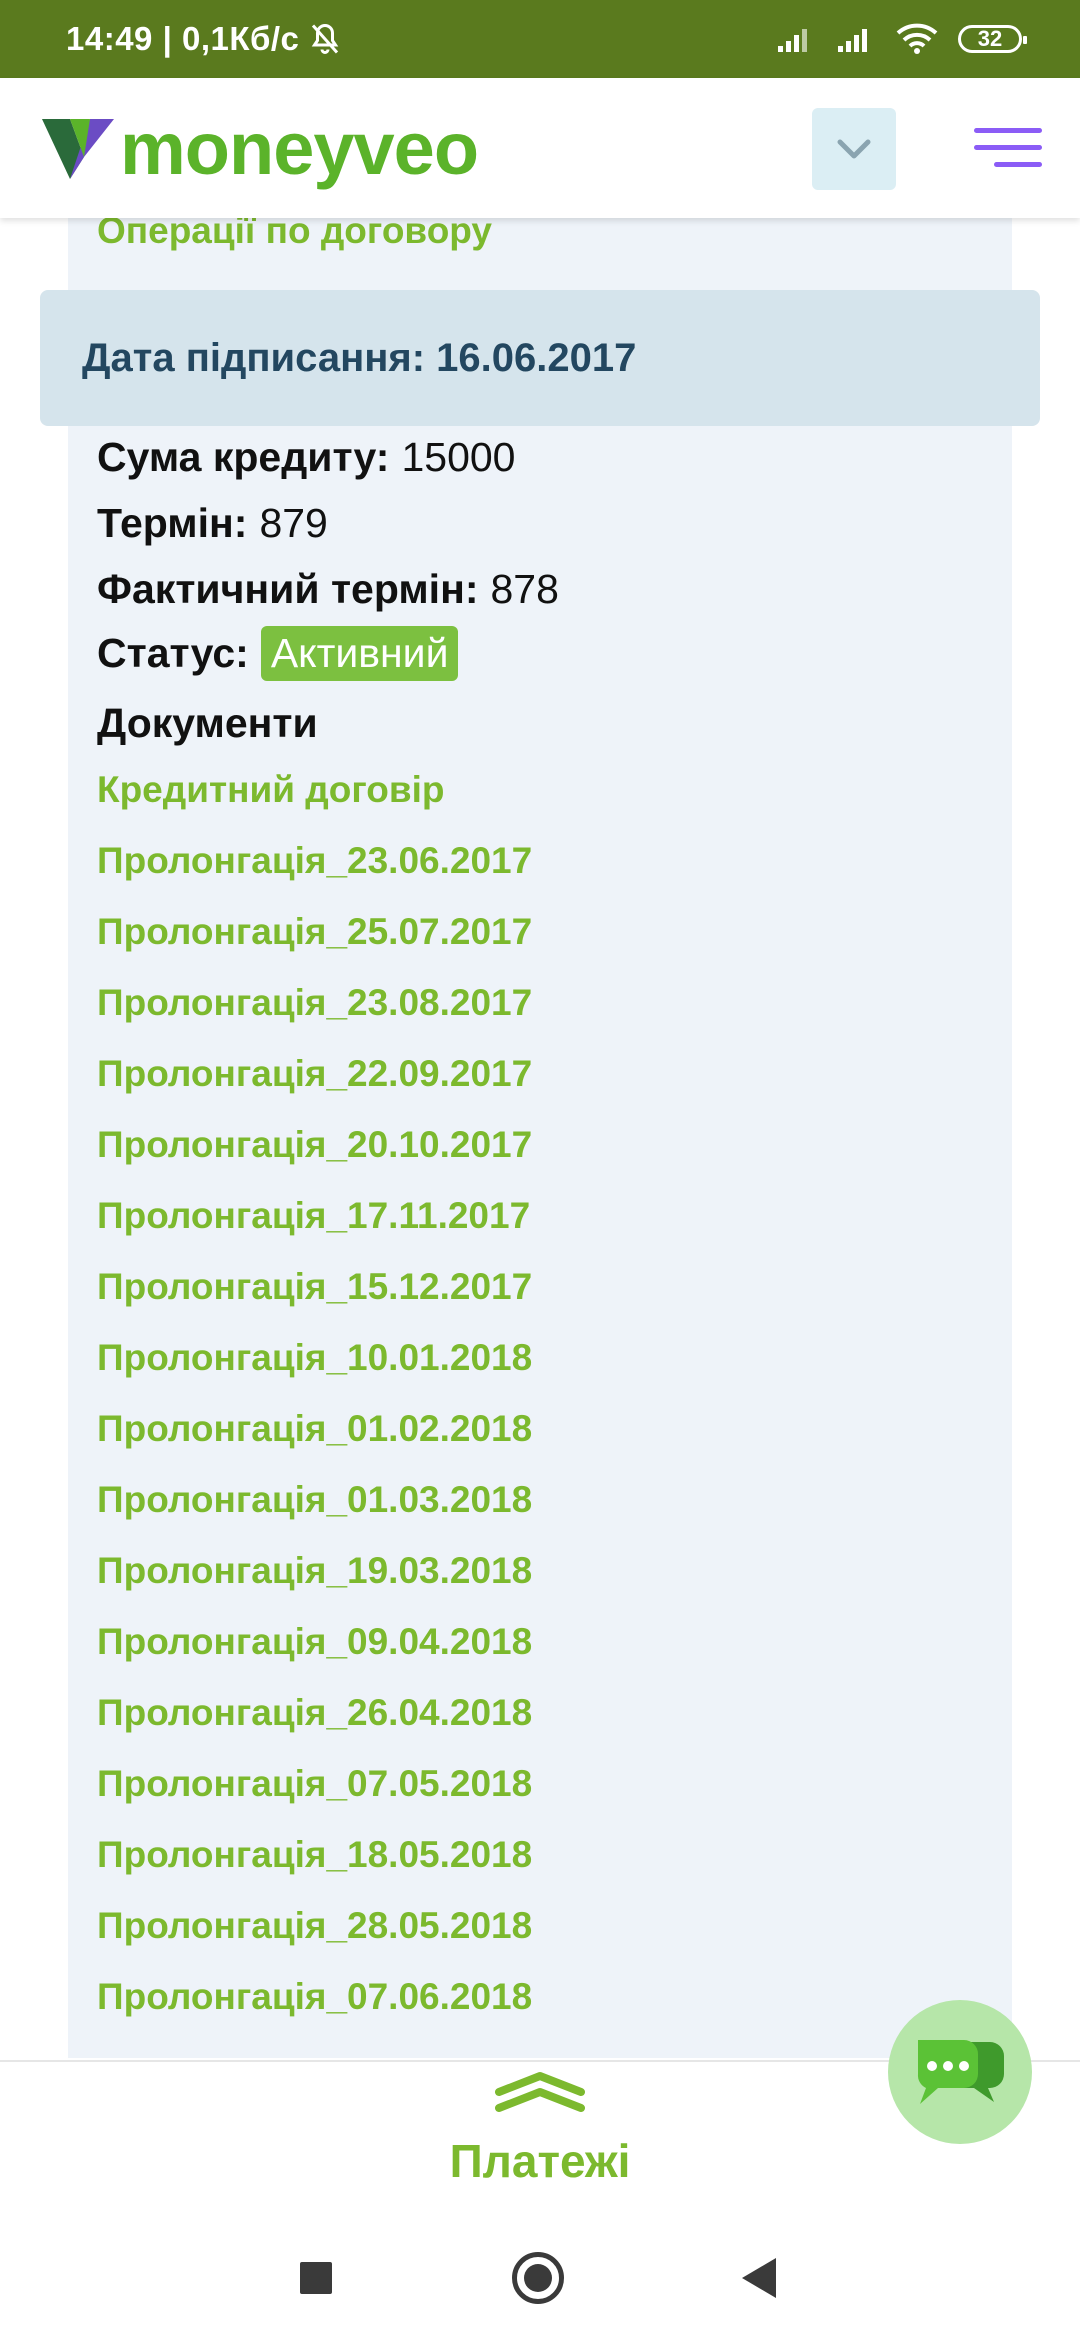 This screenshot has height=2340, width=1080. I want to click on document-link: Пролонгація_09.04.2018, so click(314, 1652).